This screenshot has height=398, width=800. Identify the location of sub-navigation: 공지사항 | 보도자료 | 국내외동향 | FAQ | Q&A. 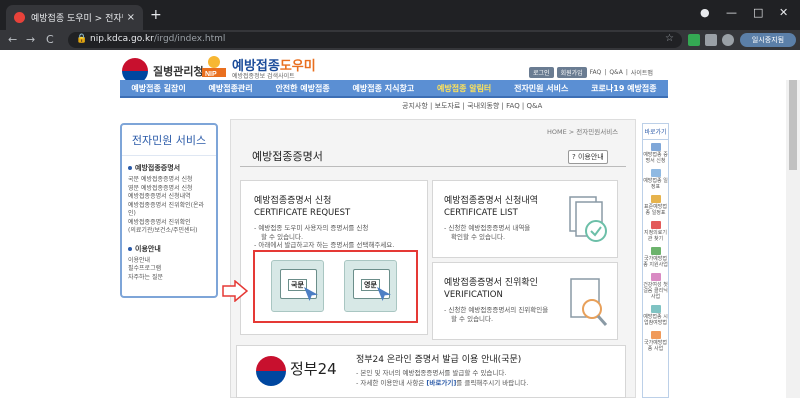
(472, 106).